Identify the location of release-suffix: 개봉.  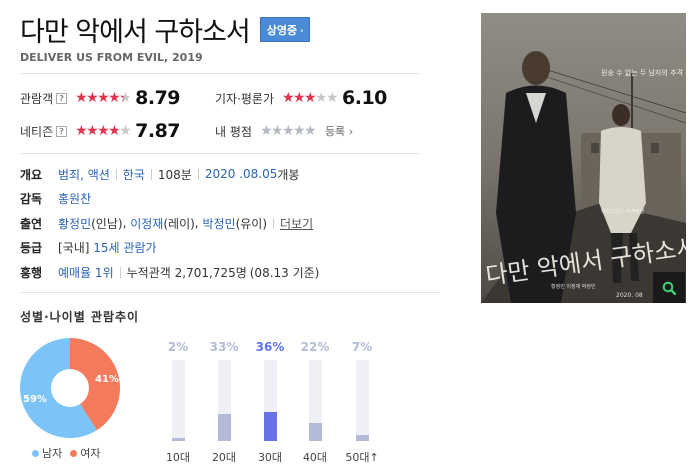
(288, 174).